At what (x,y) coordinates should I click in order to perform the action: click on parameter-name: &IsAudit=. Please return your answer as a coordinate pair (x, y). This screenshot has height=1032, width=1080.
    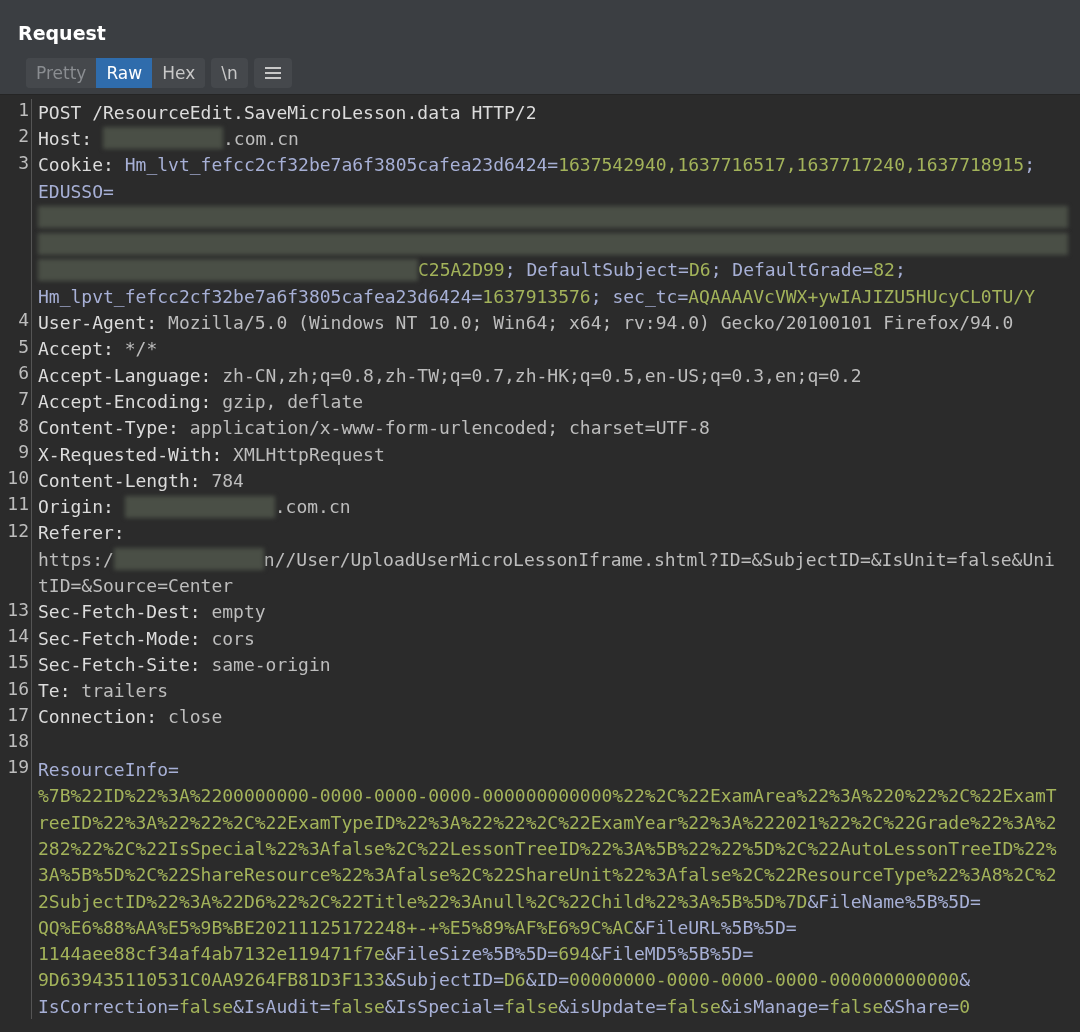
    Looking at the image, I should click on (282, 1006).